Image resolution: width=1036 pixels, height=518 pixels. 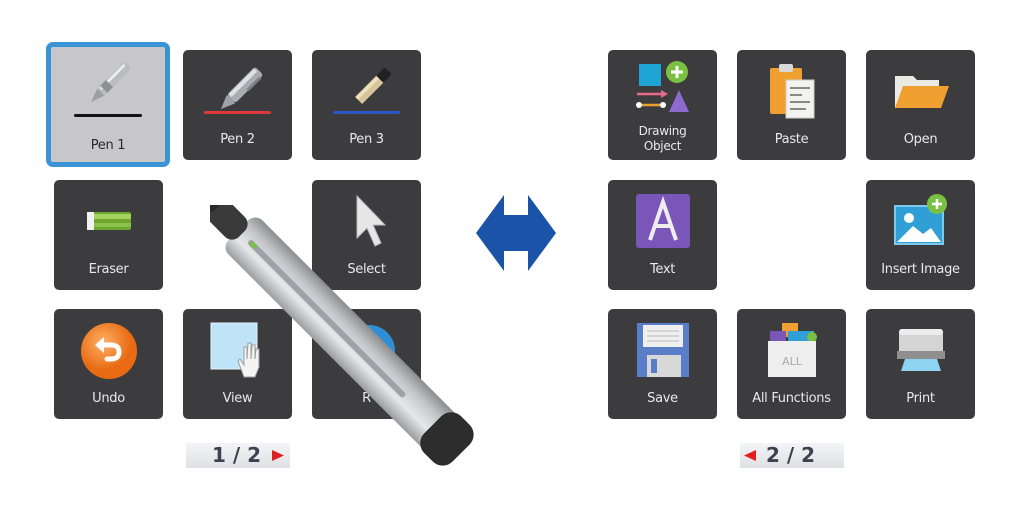 What do you see at coordinates (662, 398) in the screenshot?
I see `save-label: Save` at bounding box center [662, 398].